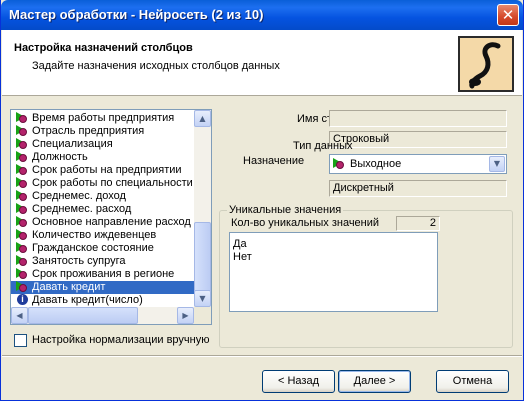 This screenshot has width=524, height=401. Describe the element at coordinates (83, 315) in the screenshot. I see `horizontal-scroll-thumb` at that location.